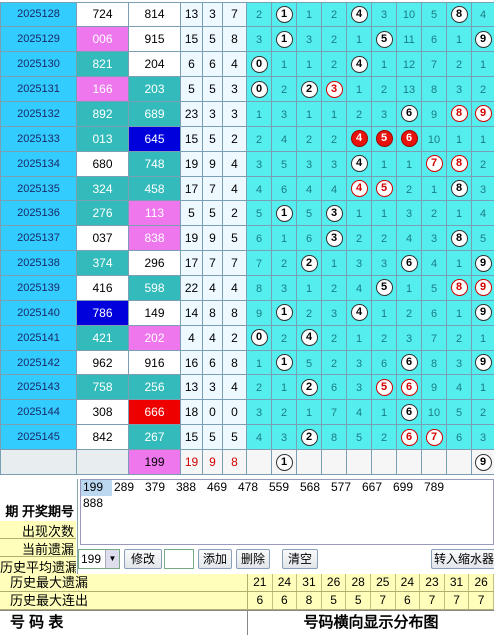  What do you see at coordinates (483, 288) in the screenshot?
I see `digit-ball: 9` at bounding box center [483, 288].